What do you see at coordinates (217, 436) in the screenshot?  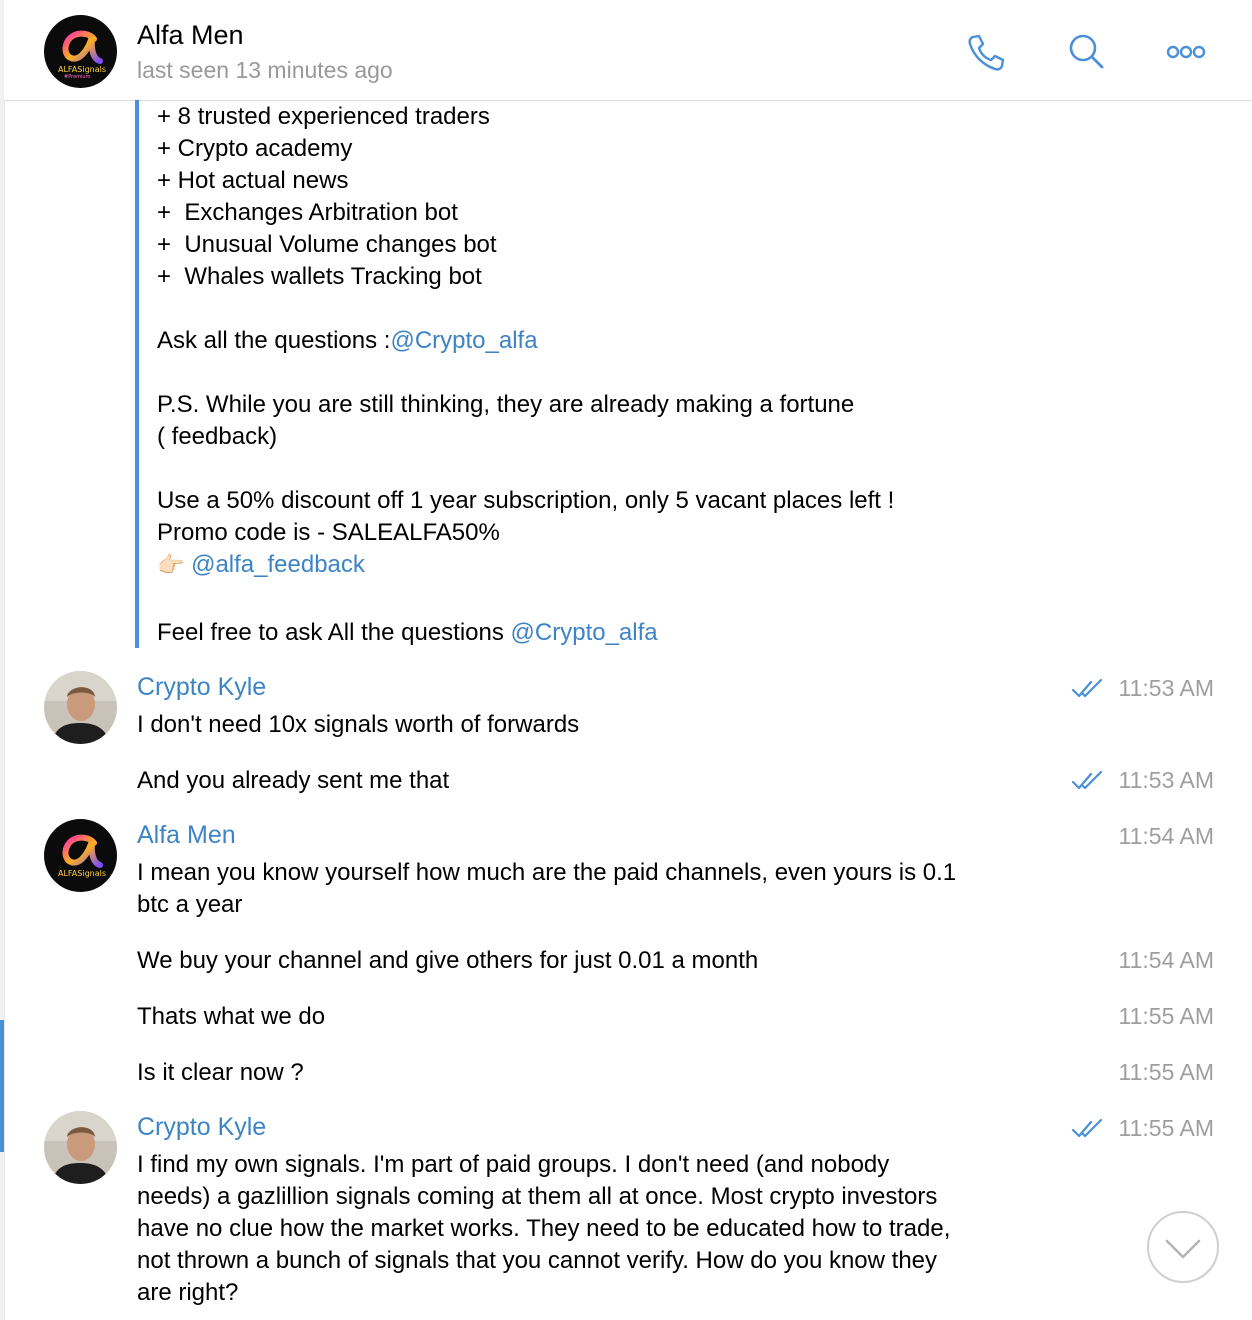 I see `ps-line-2: ( feedback)` at bounding box center [217, 436].